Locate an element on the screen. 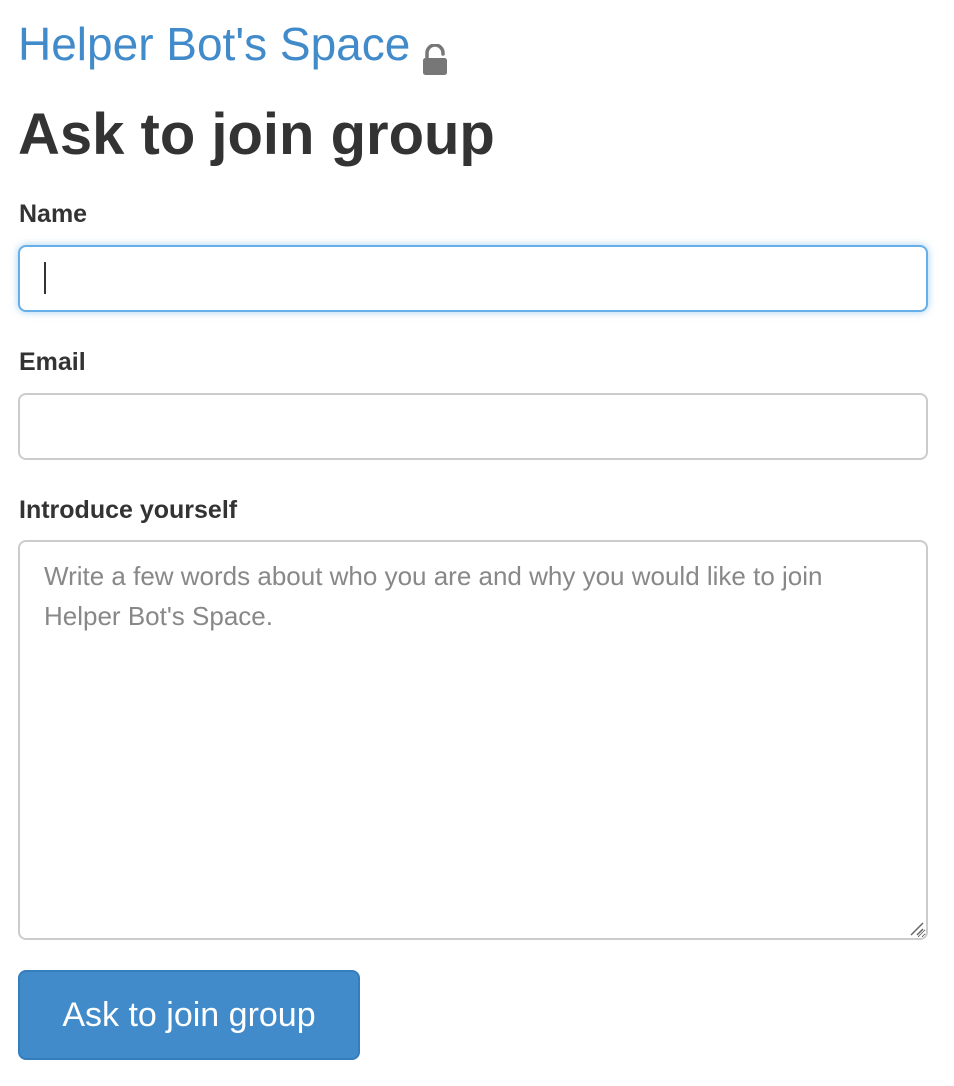 This screenshot has height=1086, width=954. introduce-yourself-label: Introduce yourself is located at coordinates (128, 510).